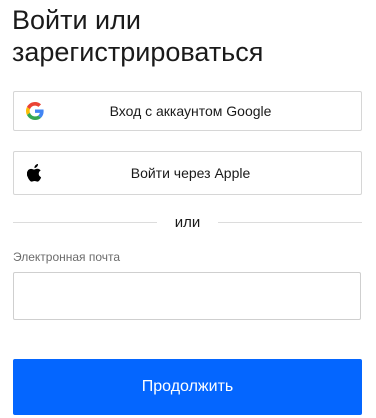 This screenshot has height=418, width=376. Describe the element at coordinates (138, 36) in the screenshot. I see `page-title: Войти или зарегистрироваться` at that location.